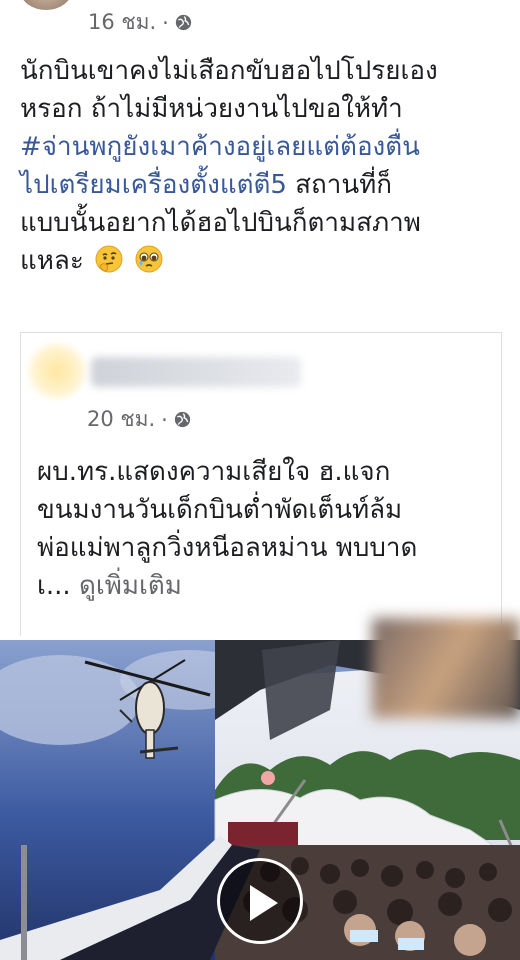 The height and width of the screenshot is (960, 520). What do you see at coordinates (227, 548) in the screenshot?
I see `shared-text-line: พ่อแม่พาลูกวิ่งหนีอลหม่าน พบบาด` at bounding box center [227, 548].